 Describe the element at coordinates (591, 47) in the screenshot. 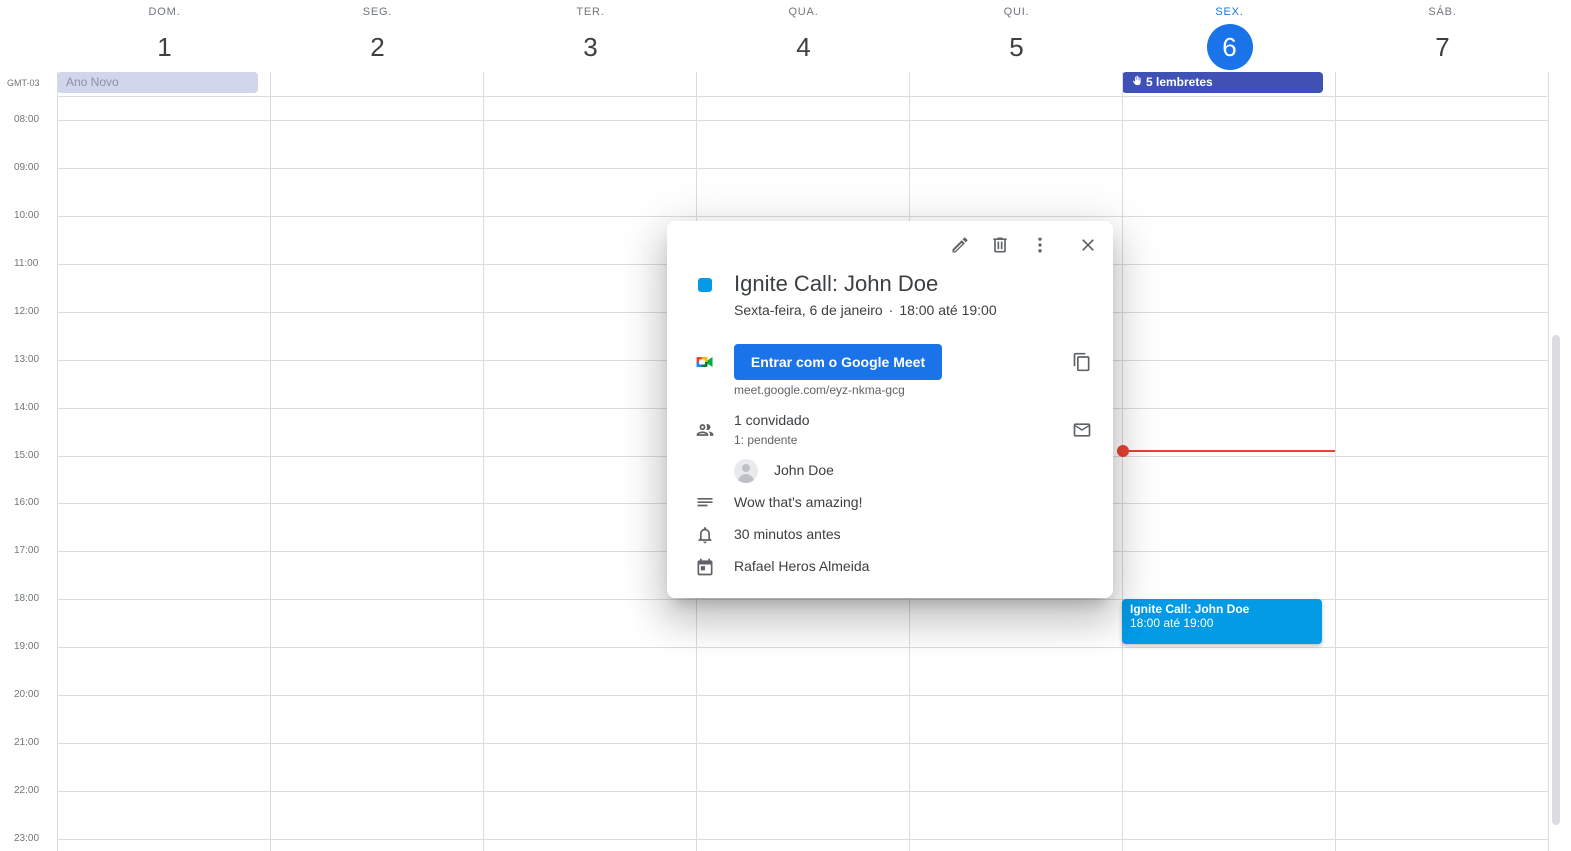

I see `day-number: 3` at that location.